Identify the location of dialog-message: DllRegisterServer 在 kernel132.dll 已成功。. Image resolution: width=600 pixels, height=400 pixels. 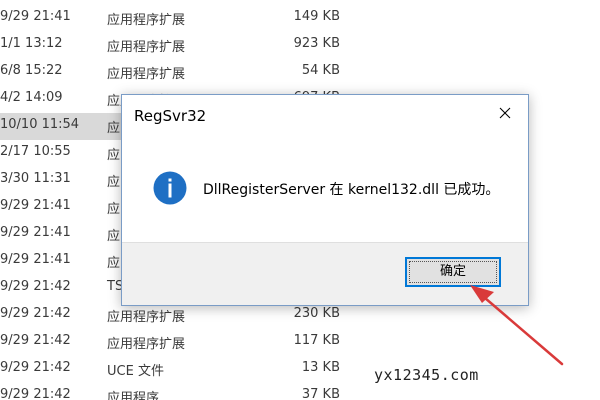
(351, 190).